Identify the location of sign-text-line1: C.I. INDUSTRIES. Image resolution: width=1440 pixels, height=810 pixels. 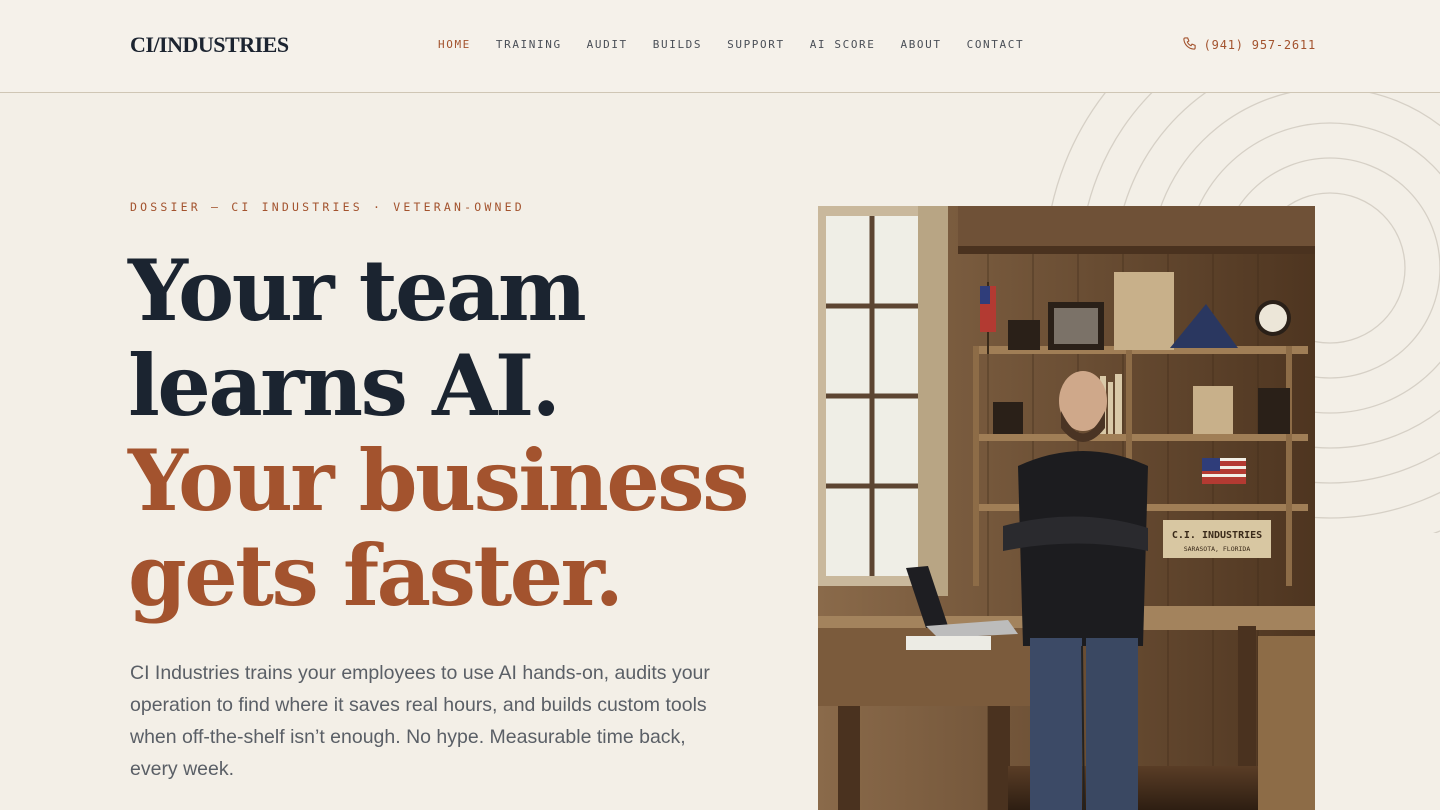
(1217, 535).